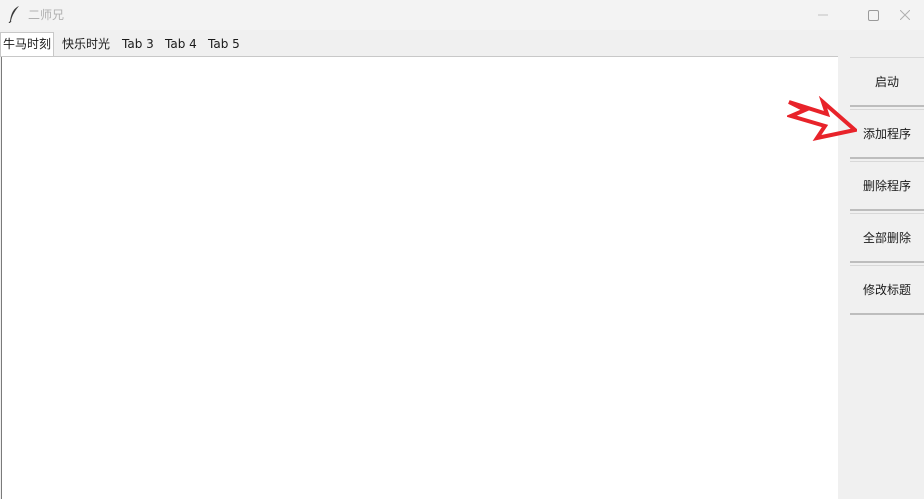 Image resolution: width=924 pixels, height=499 pixels. What do you see at coordinates (905, 15) in the screenshot?
I see `close-icon` at bounding box center [905, 15].